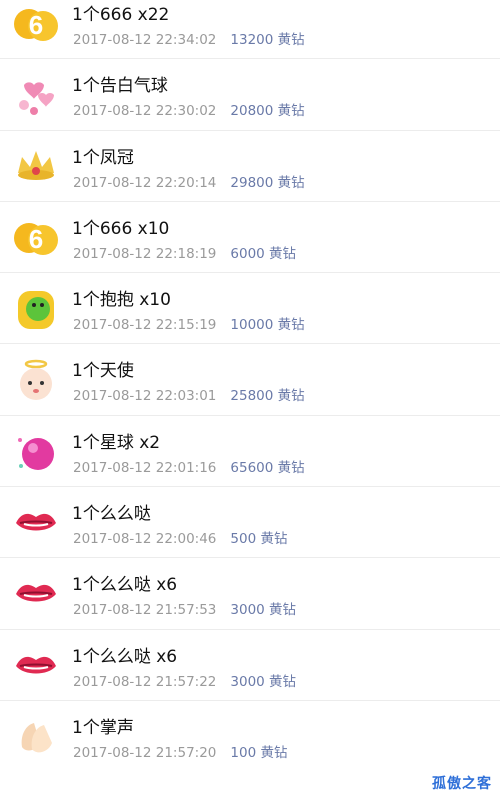 Image resolution: width=500 pixels, height=799 pixels. Describe the element at coordinates (250, 95) in the screenshot. I see `gift-record-row: 1个告白气球 2017-08-12 22:30:02 20800 黄钻` at that location.